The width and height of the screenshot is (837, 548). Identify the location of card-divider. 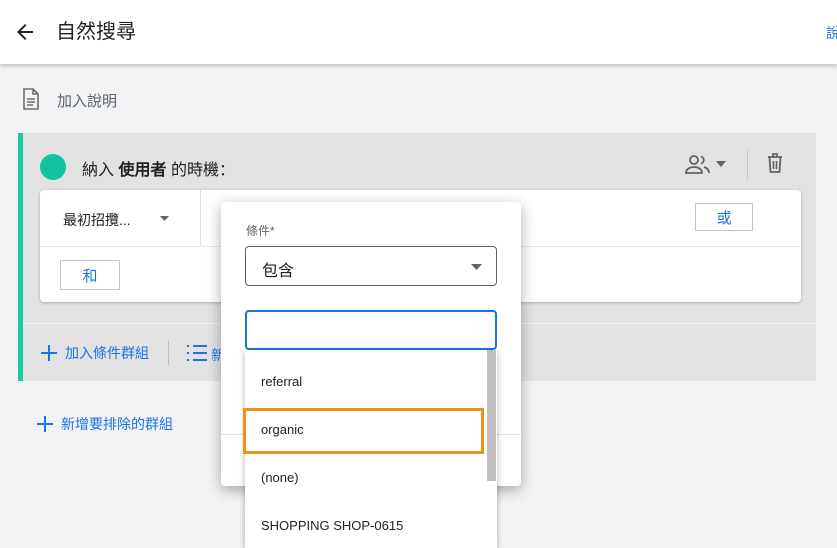
(200, 218).